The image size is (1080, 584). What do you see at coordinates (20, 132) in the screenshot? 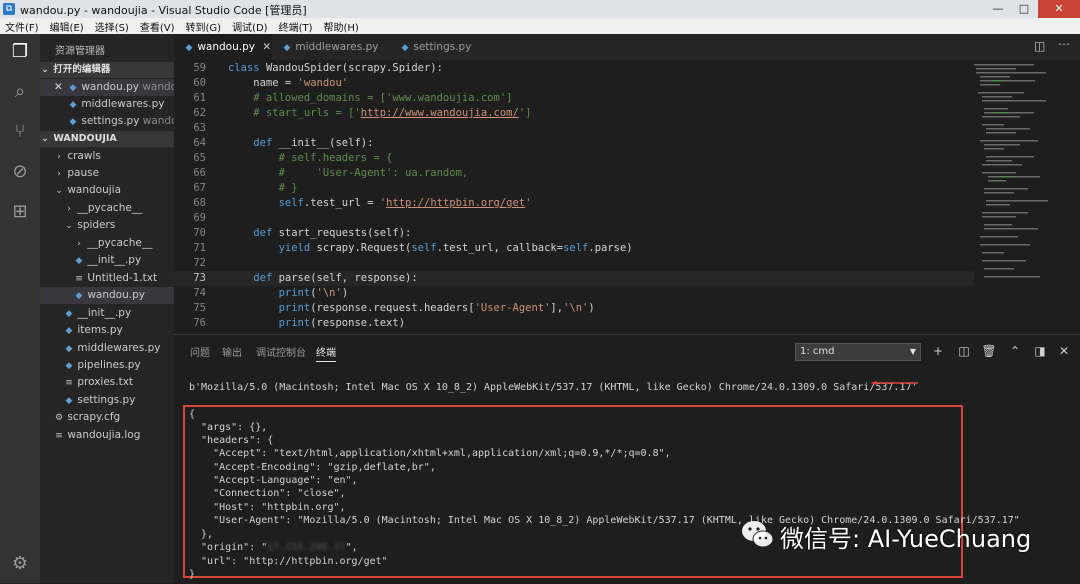
I see `source-control-icon: ⑂` at bounding box center [20, 132].